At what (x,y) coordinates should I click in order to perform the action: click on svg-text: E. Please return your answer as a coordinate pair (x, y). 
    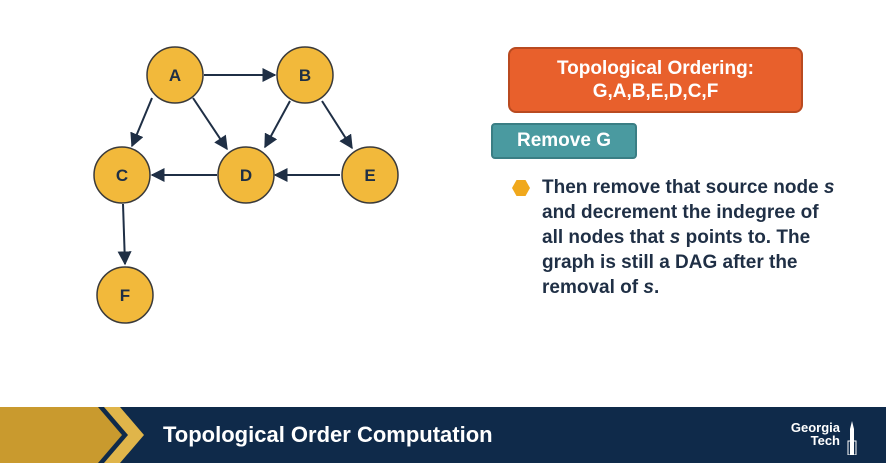
    Looking at the image, I should click on (369, 175).